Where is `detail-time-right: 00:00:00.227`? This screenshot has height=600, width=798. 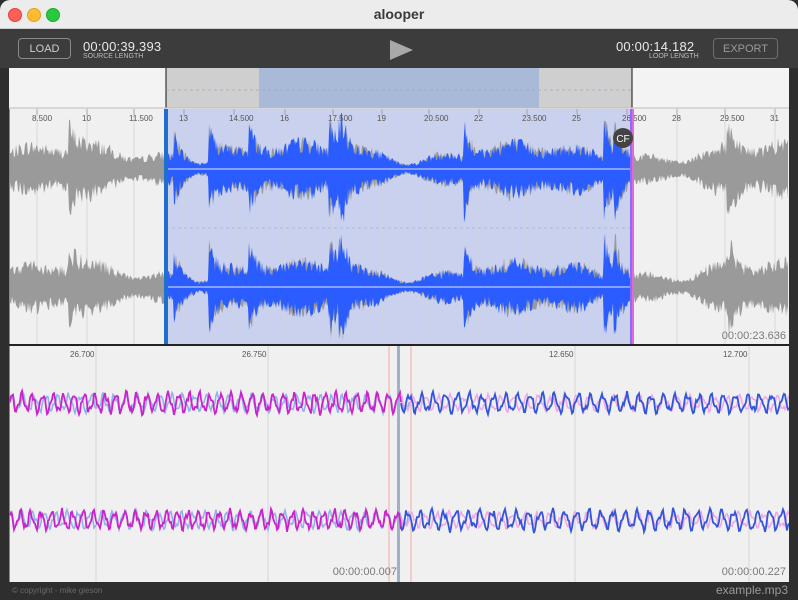
detail-time-right: 00:00:00.227 is located at coordinates (754, 572).